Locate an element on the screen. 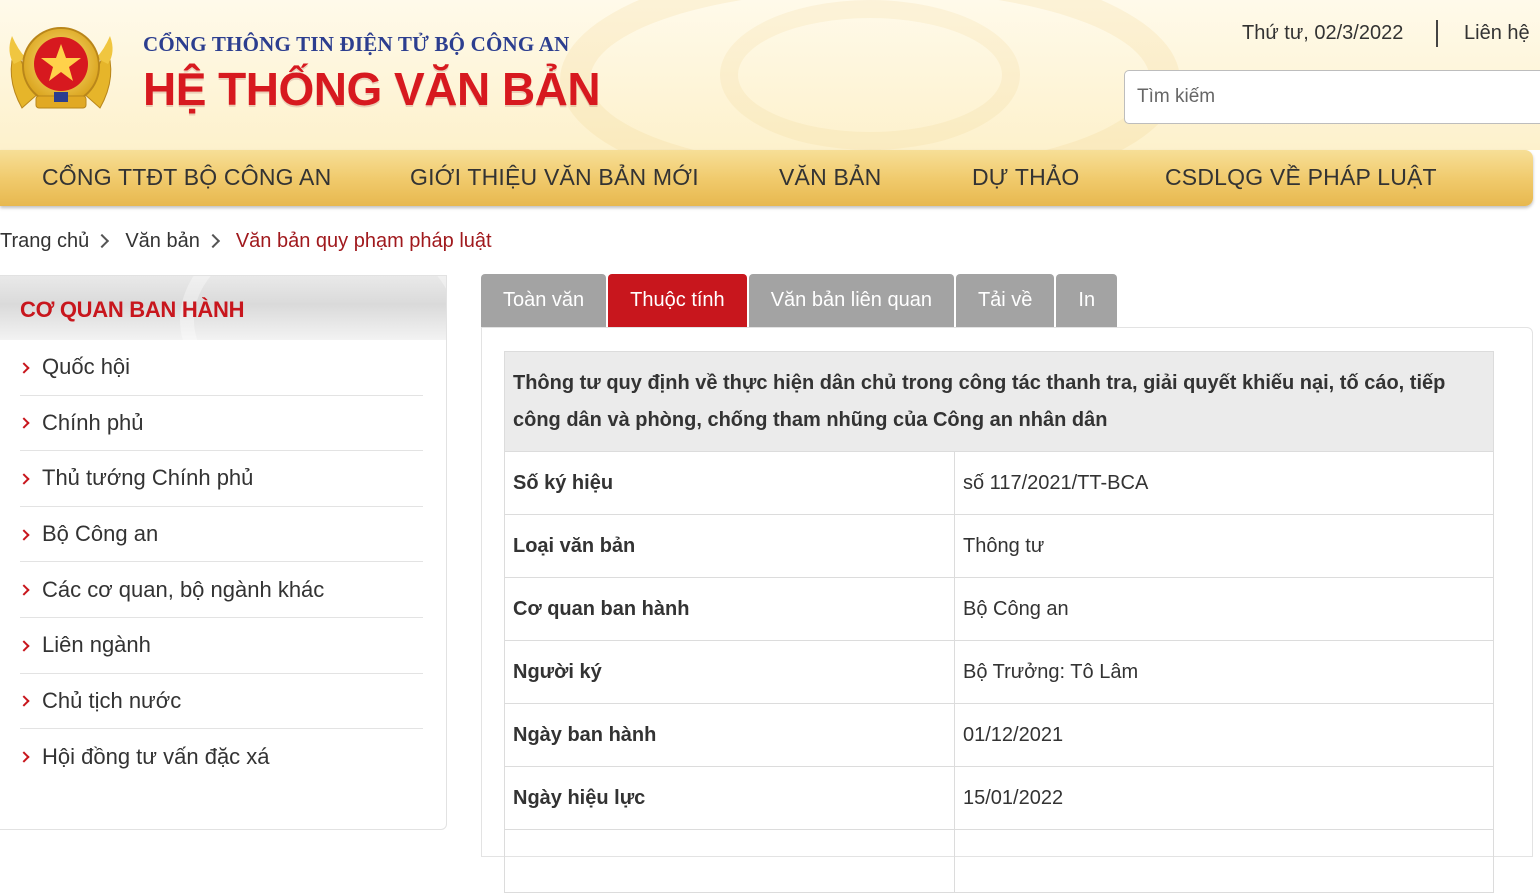 This screenshot has width=1540, height=893. tab-related-documents: Văn bản liên quan is located at coordinates (851, 300).